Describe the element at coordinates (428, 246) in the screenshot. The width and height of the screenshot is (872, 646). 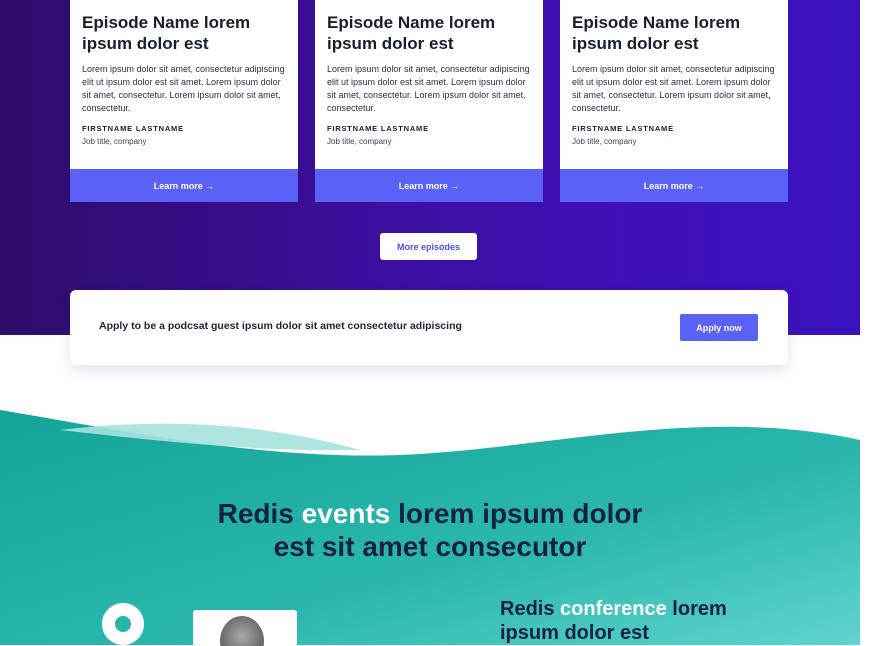
I see `more-episodes-button: More episodes` at that location.